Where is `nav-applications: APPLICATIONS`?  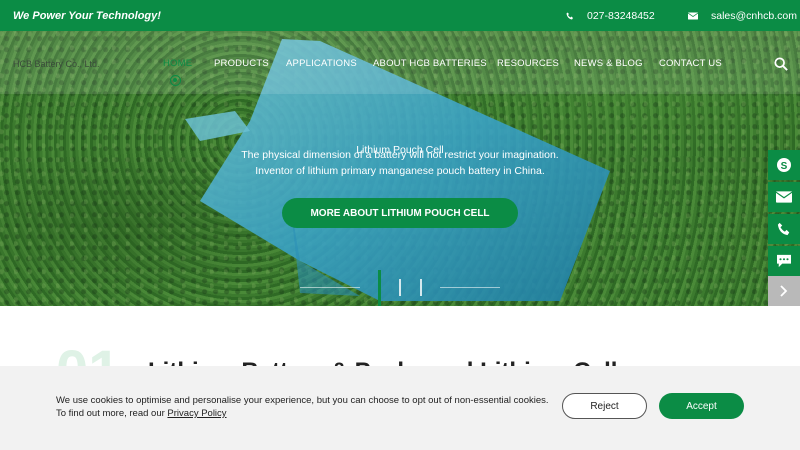
nav-applications: APPLICATIONS is located at coordinates (321, 63).